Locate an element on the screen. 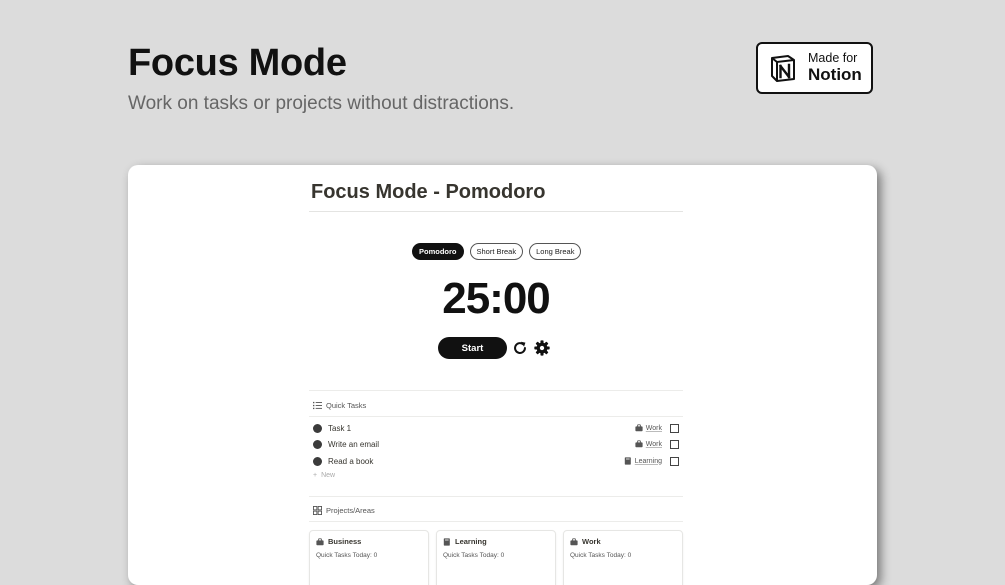 The width and height of the screenshot is (1005, 585). timer-mode-tabs: Pomodoro Short Break Long Break is located at coordinates (497, 251).